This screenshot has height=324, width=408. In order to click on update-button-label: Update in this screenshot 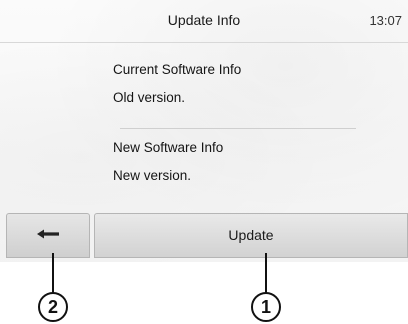, I will do `click(251, 235)`.